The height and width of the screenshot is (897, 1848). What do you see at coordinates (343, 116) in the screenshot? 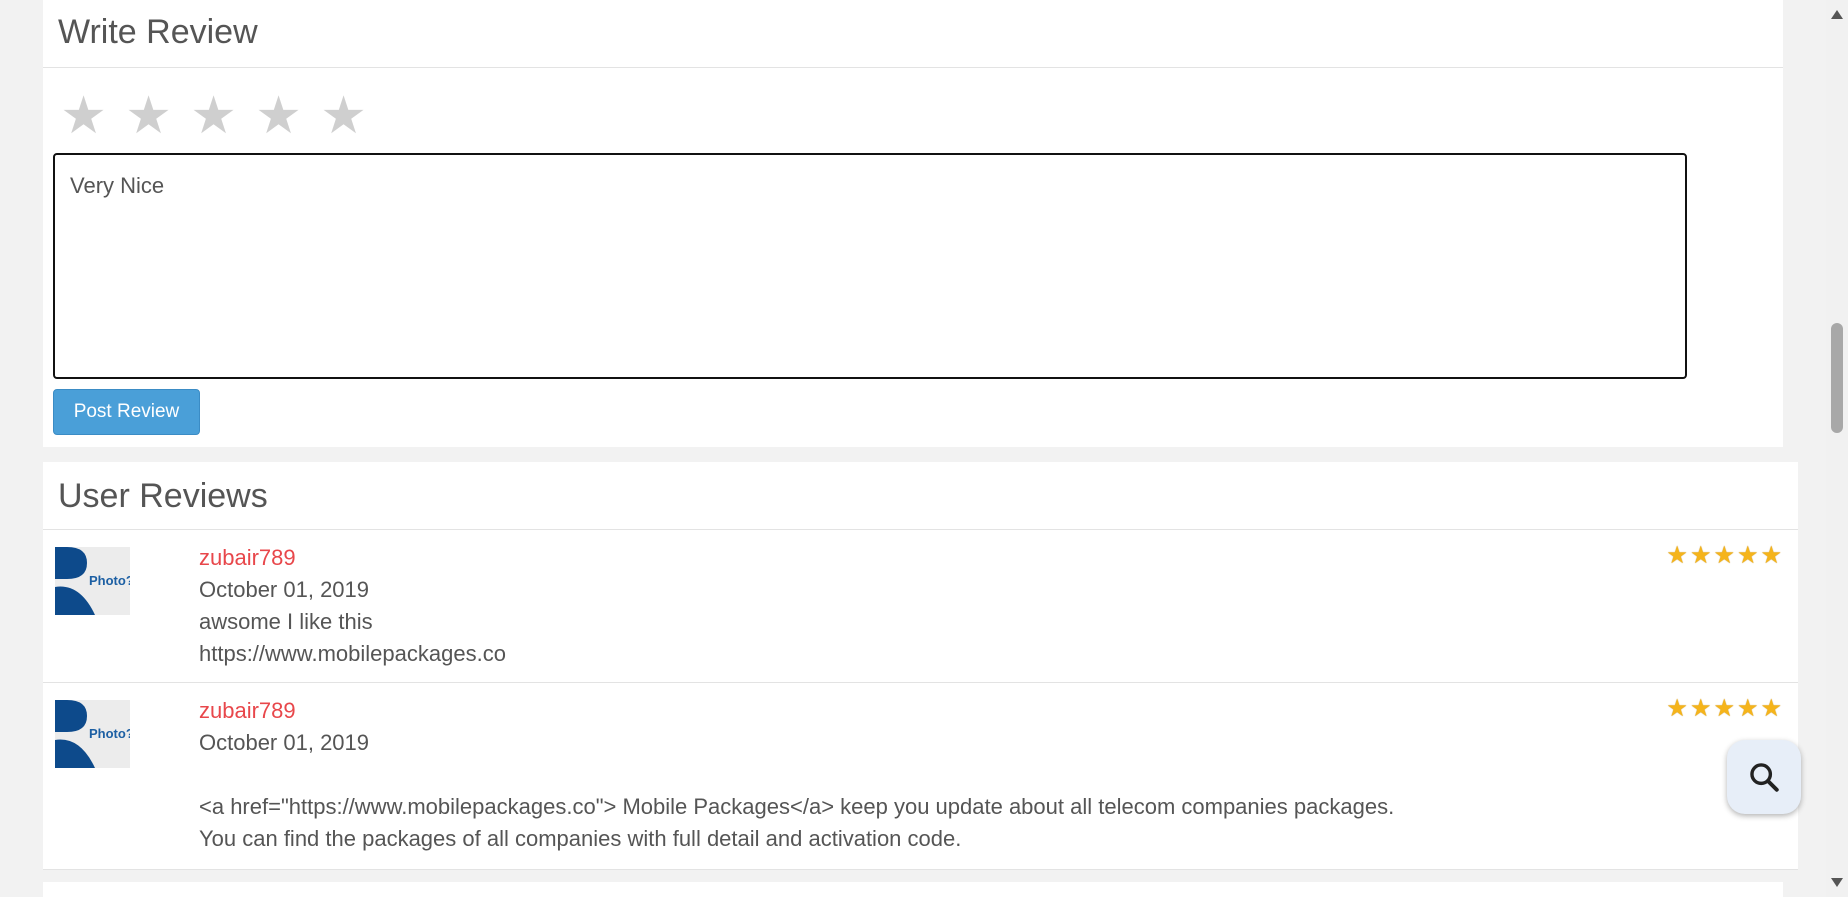
I see `rating-star-5-icon: ★` at bounding box center [343, 116].